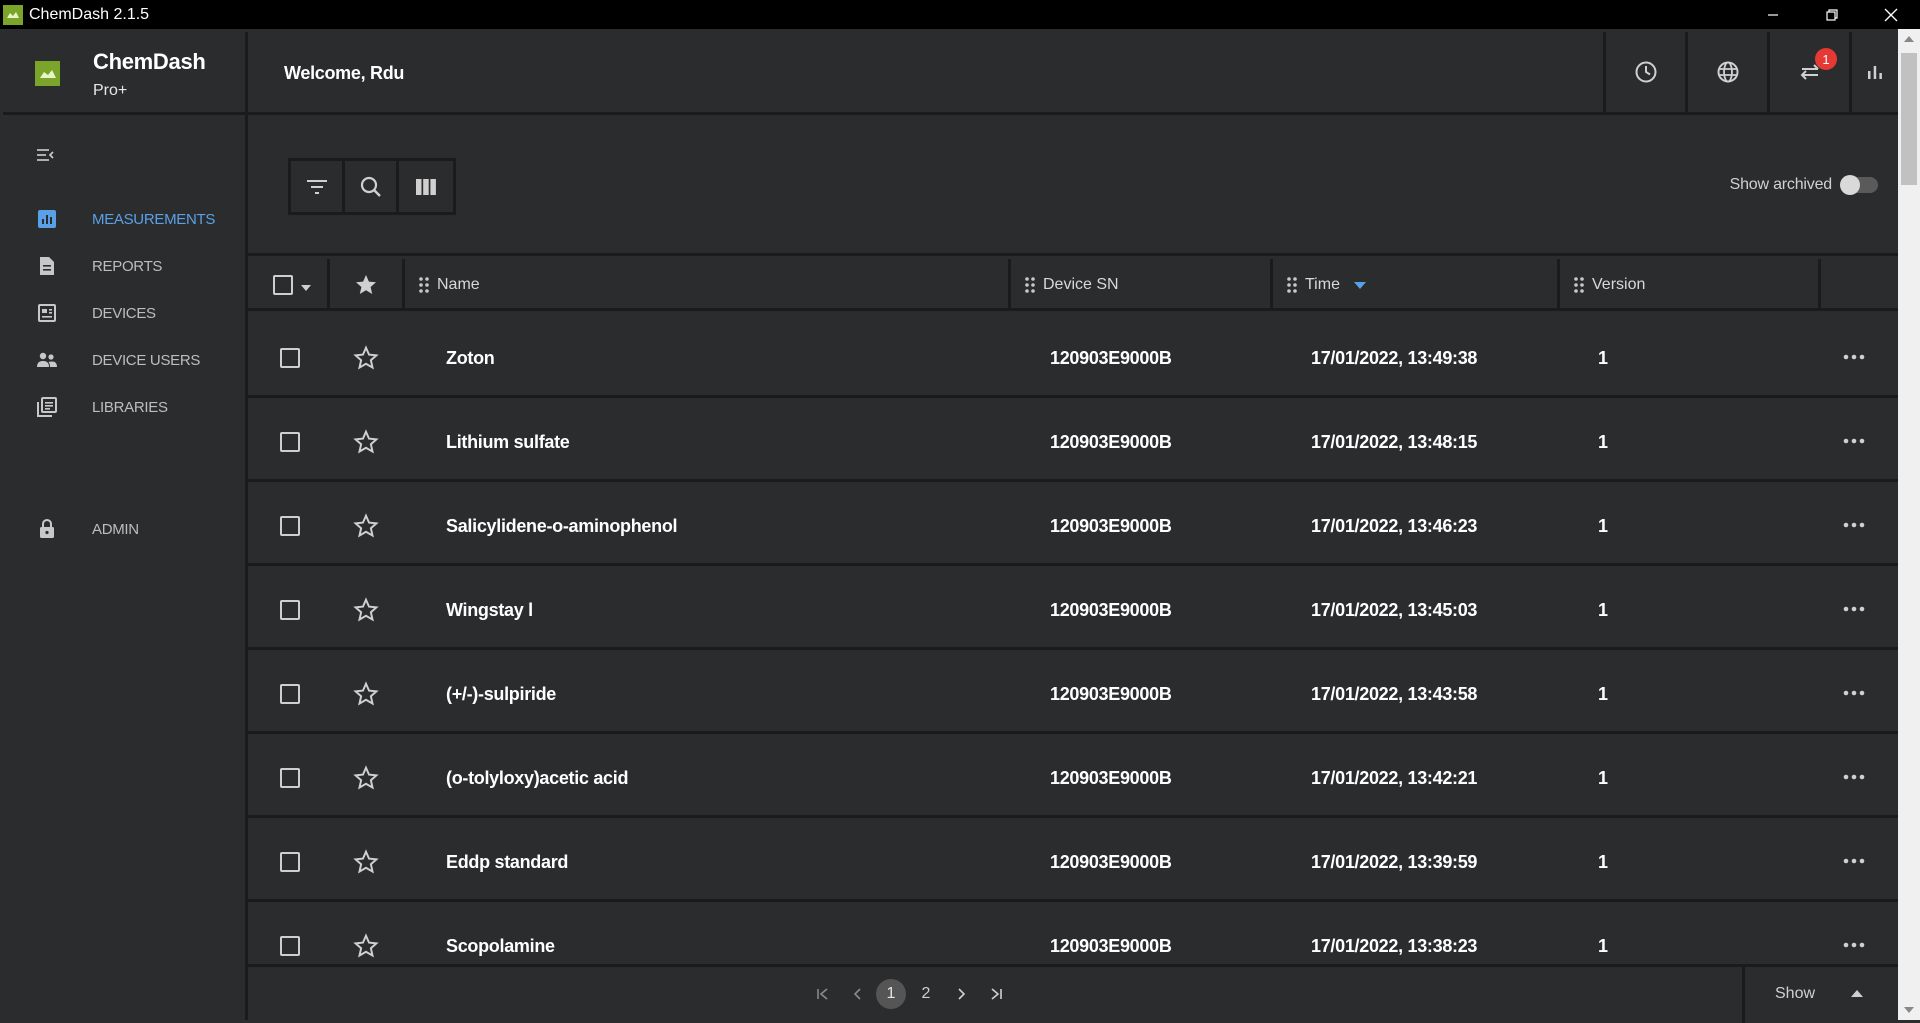  What do you see at coordinates (1804, 185) in the screenshot?
I see `show-archived-toggle: Show archived` at bounding box center [1804, 185].